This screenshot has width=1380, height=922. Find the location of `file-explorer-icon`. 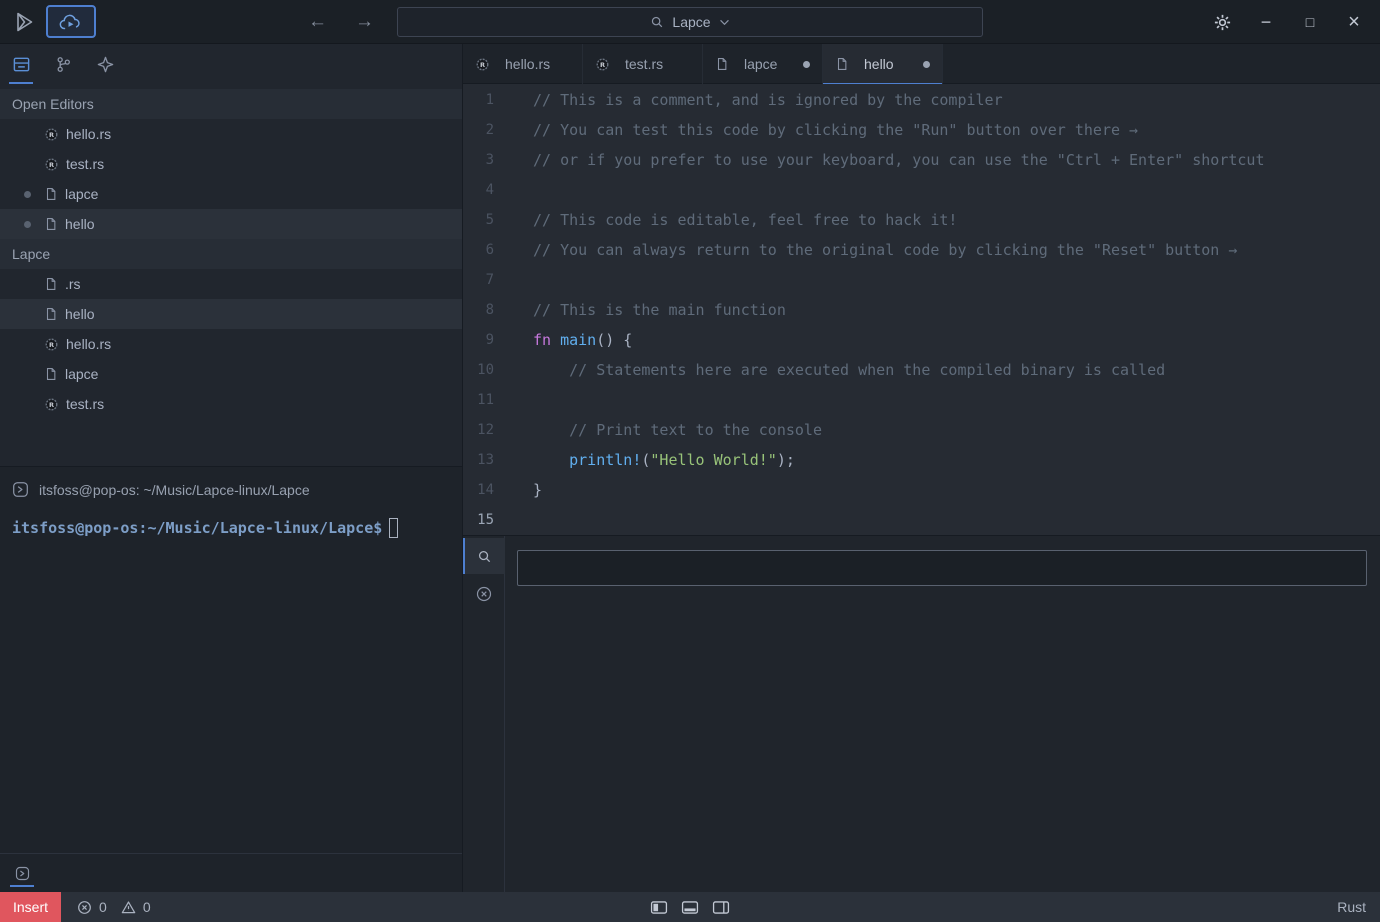

file-explorer-icon is located at coordinates (21, 64).